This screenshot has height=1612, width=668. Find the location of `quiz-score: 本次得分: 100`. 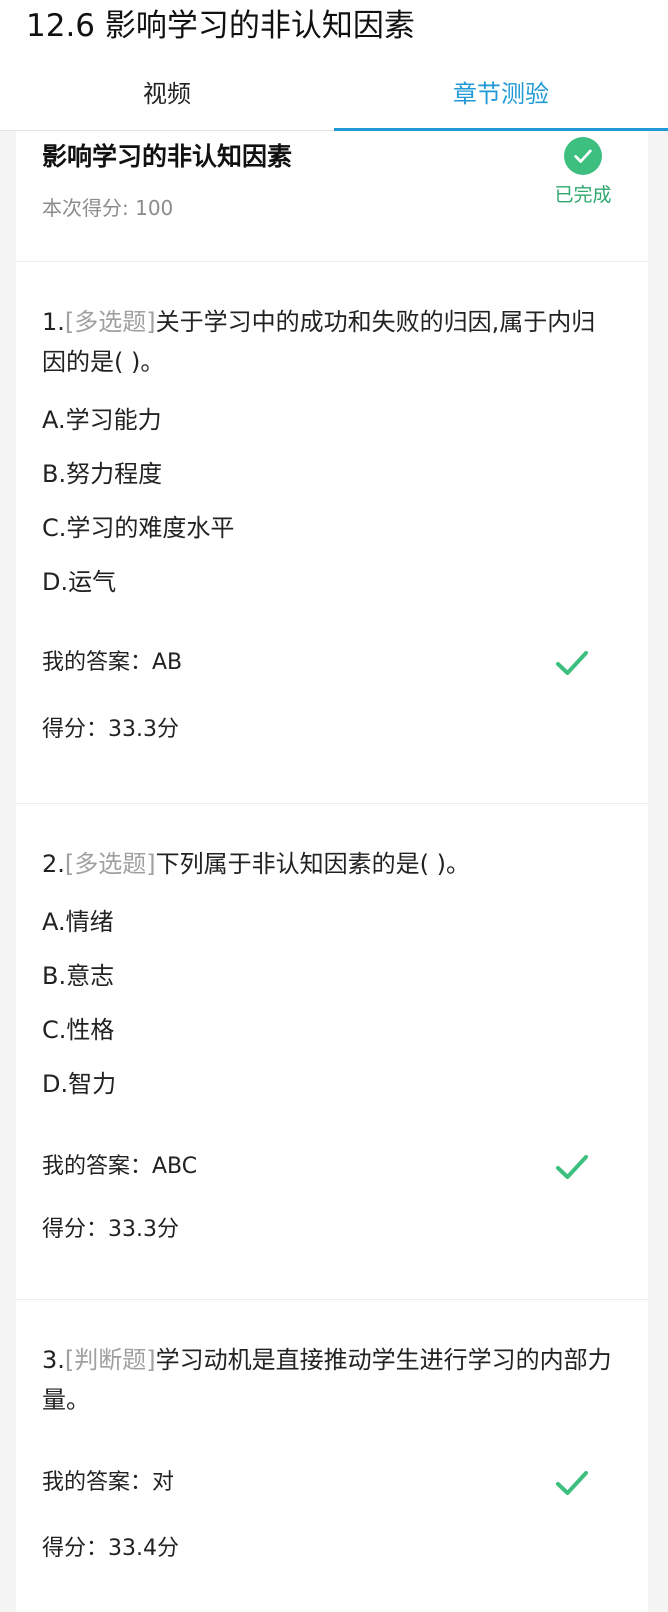

quiz-score: 本次得分: 100 is located at coordinates (108, 208).